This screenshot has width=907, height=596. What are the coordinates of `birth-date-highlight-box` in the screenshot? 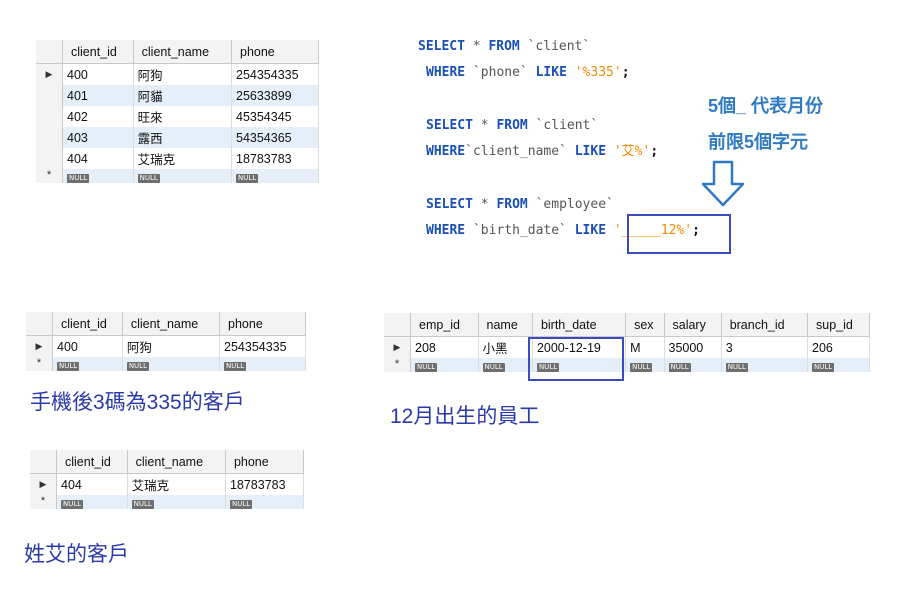 It's located at (576, 359).